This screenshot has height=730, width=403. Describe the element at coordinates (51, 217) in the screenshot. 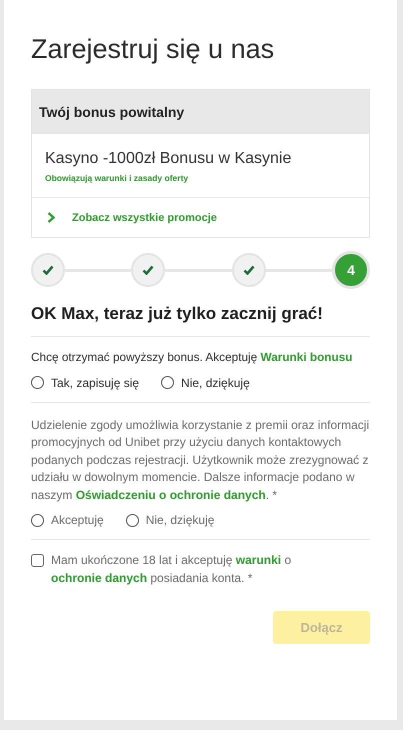

I see `chevron-icon` at that location.